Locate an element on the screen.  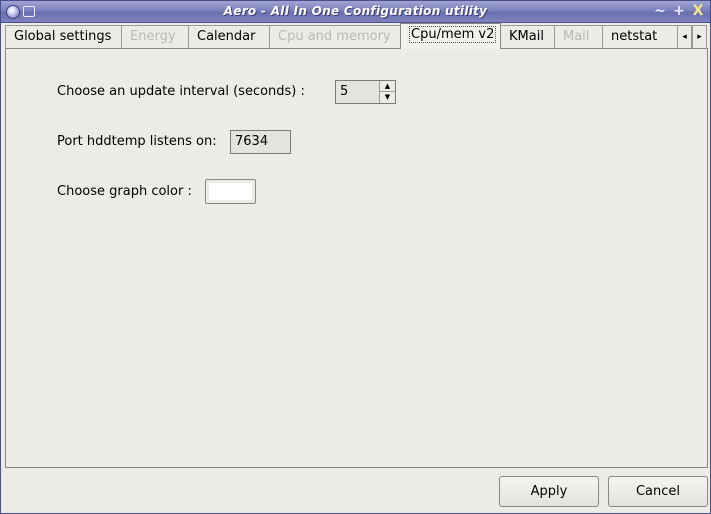
tab-scroll-right-icon: ▸ is located at coordinates (699, 37).